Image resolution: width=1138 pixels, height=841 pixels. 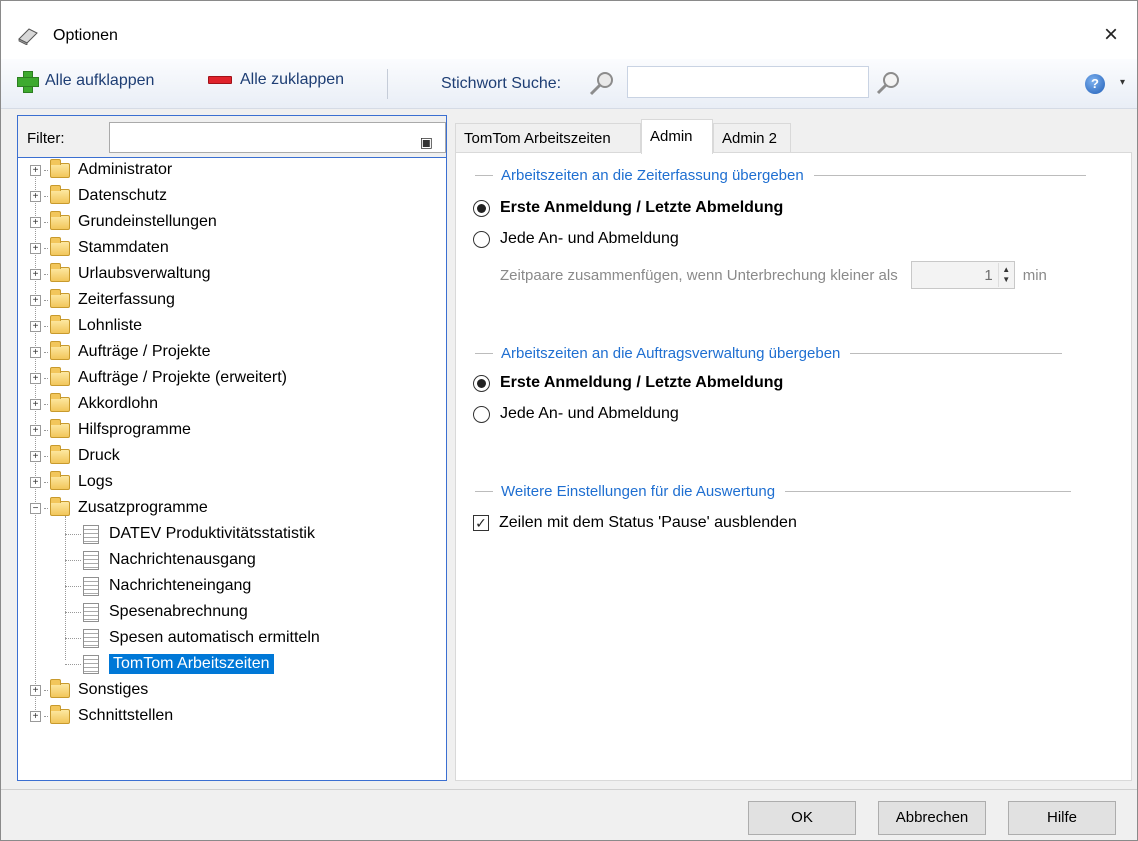 What do you see at coordinates (120, 352) in the screenshot?
I see `tree-item-auftraege-projekte: + Aufträge / Projekte` at bounding box center [120, 352].